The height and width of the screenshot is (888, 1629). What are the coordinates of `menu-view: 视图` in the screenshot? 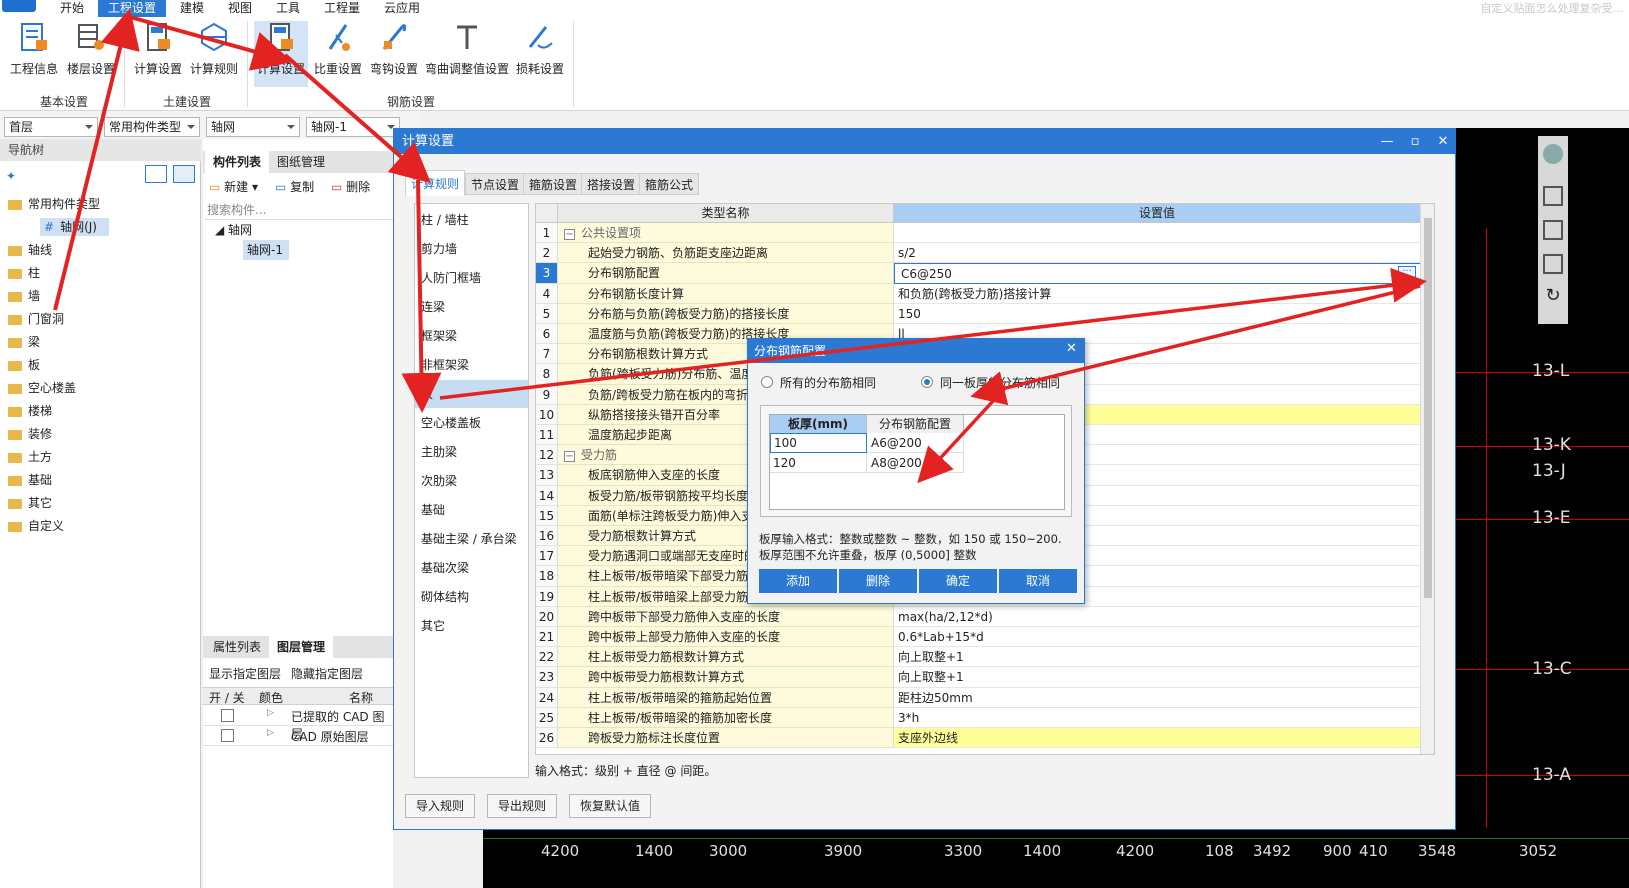 It's located at (240, 8).